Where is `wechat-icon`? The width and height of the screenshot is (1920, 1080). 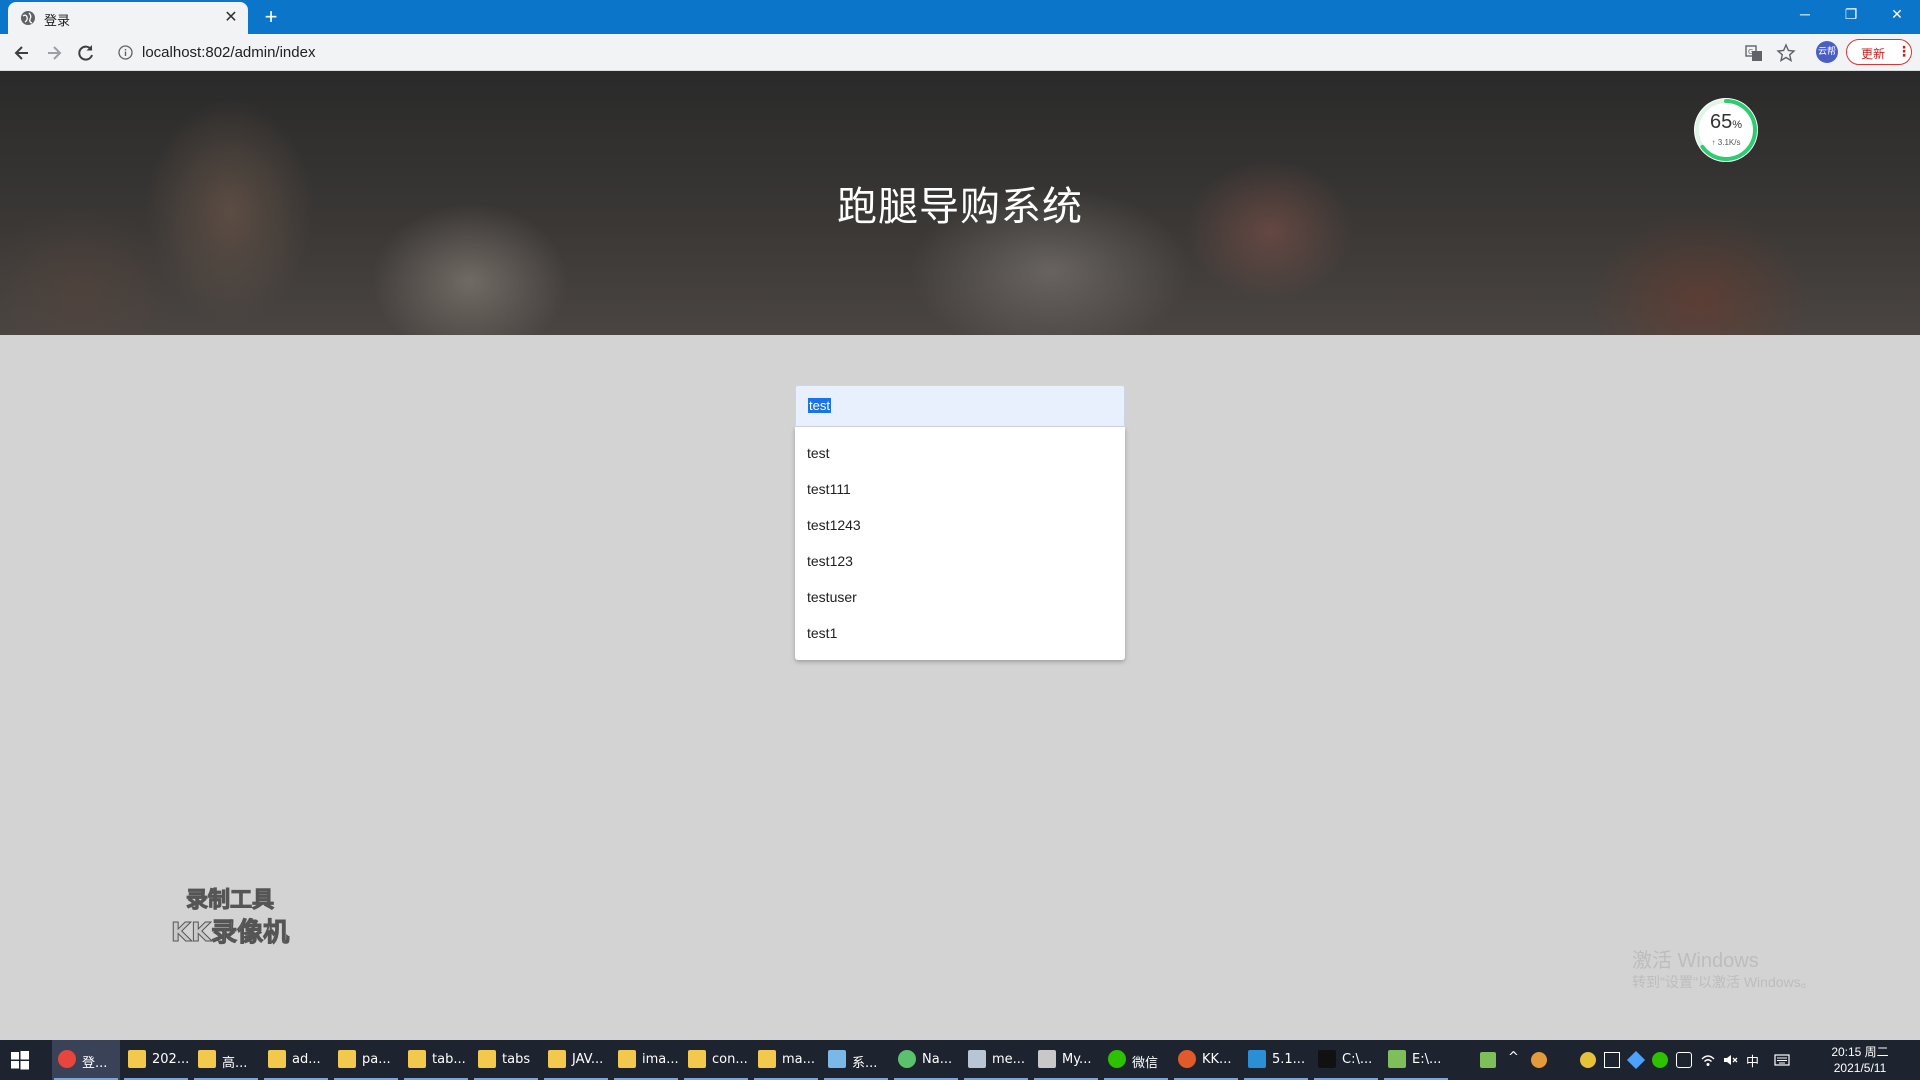
wechat-icon is located at coordinates (1117, 1059).